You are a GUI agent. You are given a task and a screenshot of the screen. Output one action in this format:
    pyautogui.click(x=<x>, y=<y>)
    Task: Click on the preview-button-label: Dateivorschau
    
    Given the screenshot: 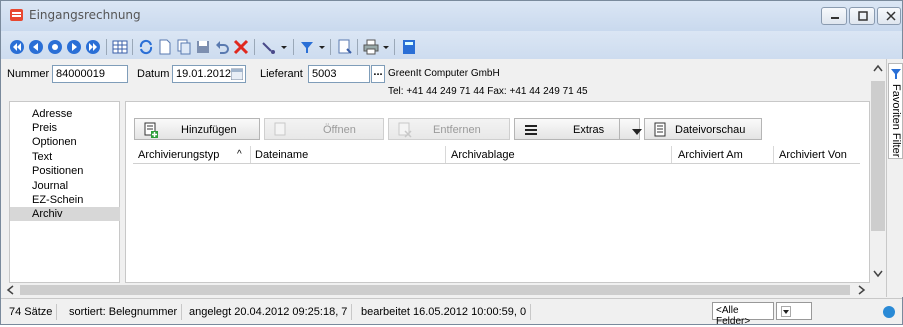 What is the action you would take?
    pyautogui.click(x=710, y=130)
    